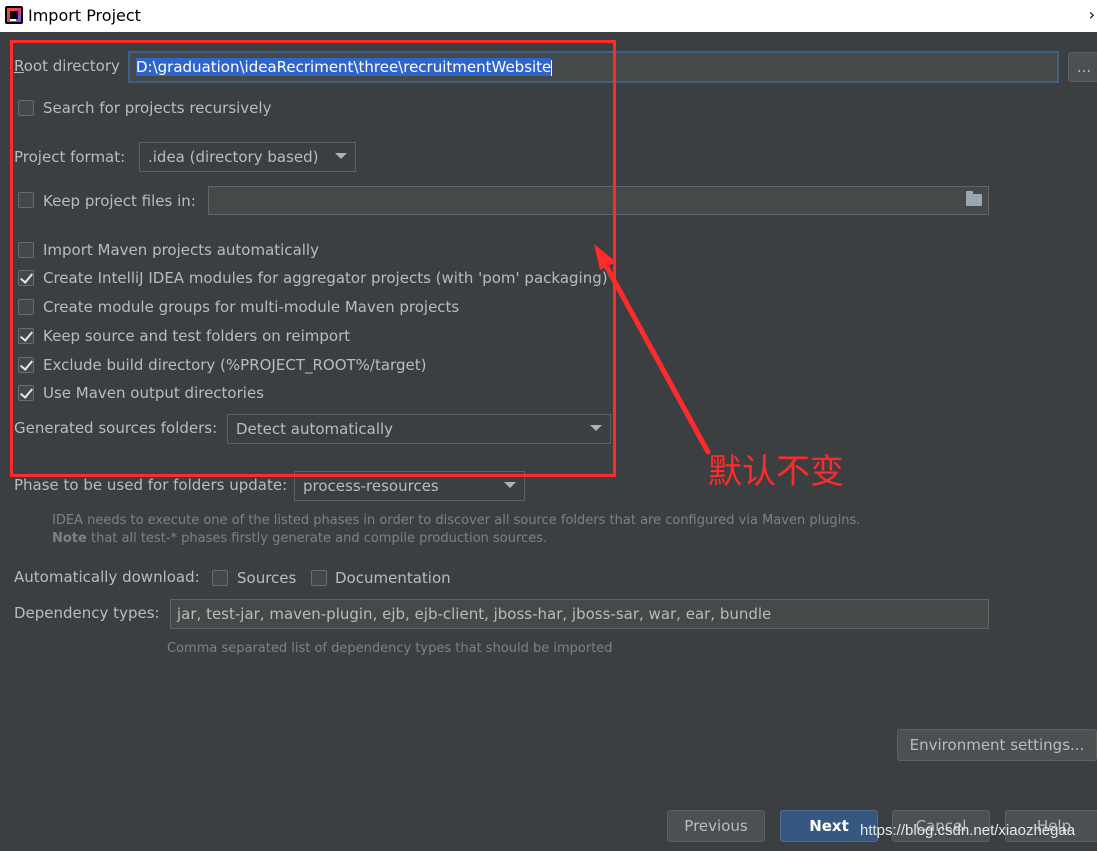  I want to click on annotation-arrow-head, so click(605, 257).